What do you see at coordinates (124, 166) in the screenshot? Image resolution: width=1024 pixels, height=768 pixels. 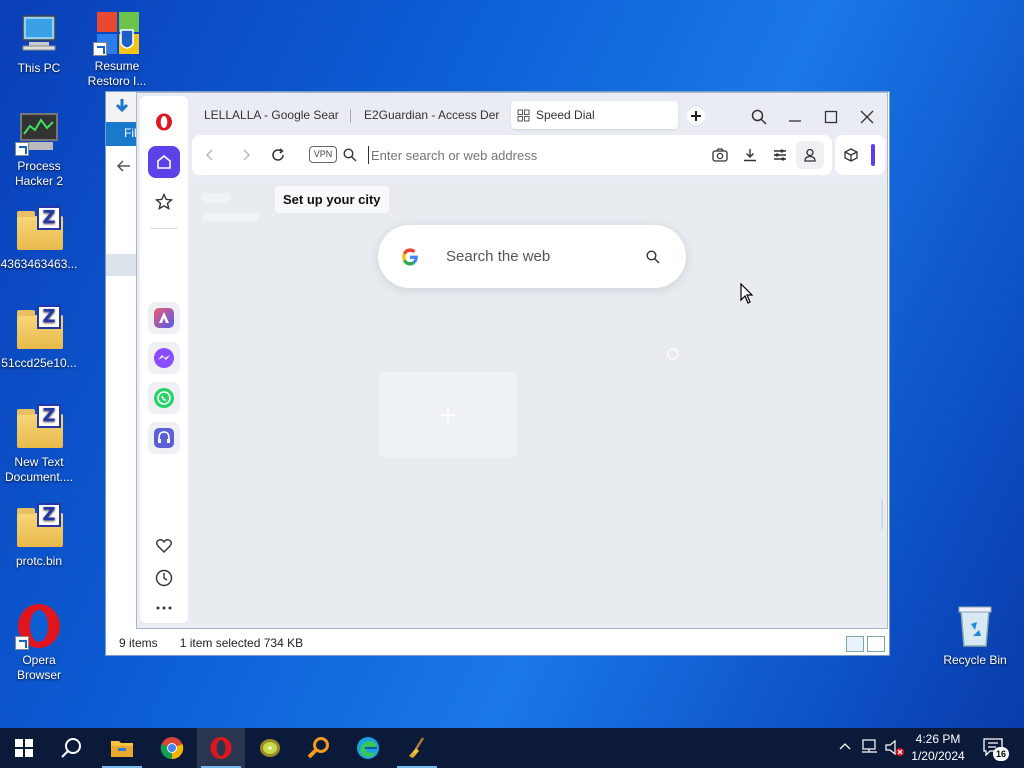 I see `back-arrow-icon` at bounding box center [124, 166].